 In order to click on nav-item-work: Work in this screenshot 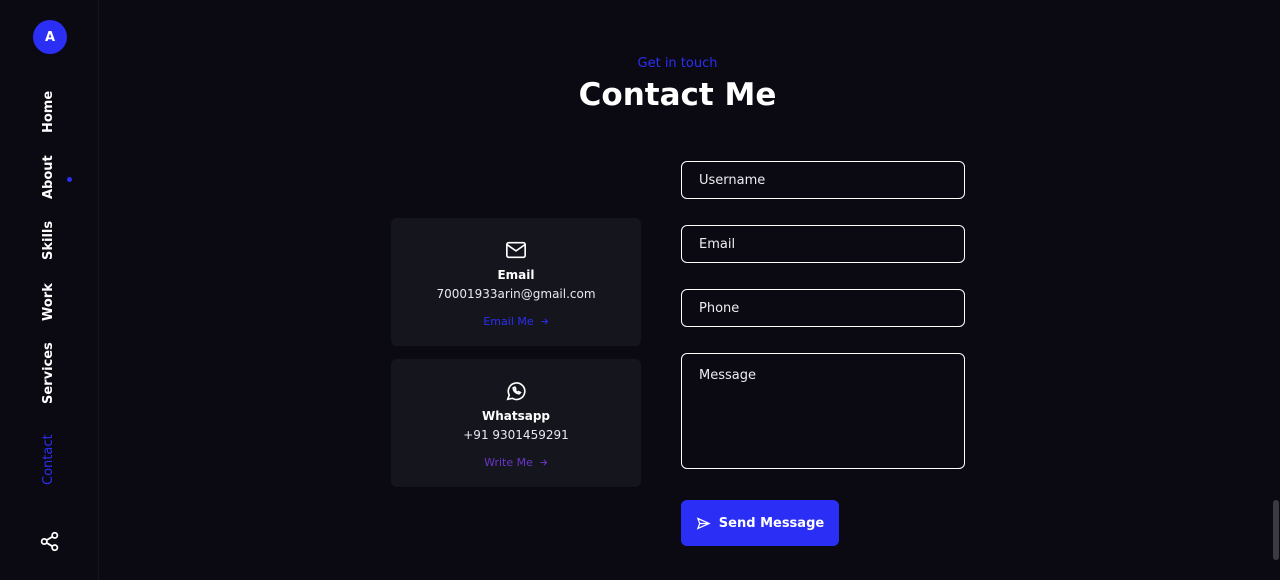, I will do `click(48, 302)`.